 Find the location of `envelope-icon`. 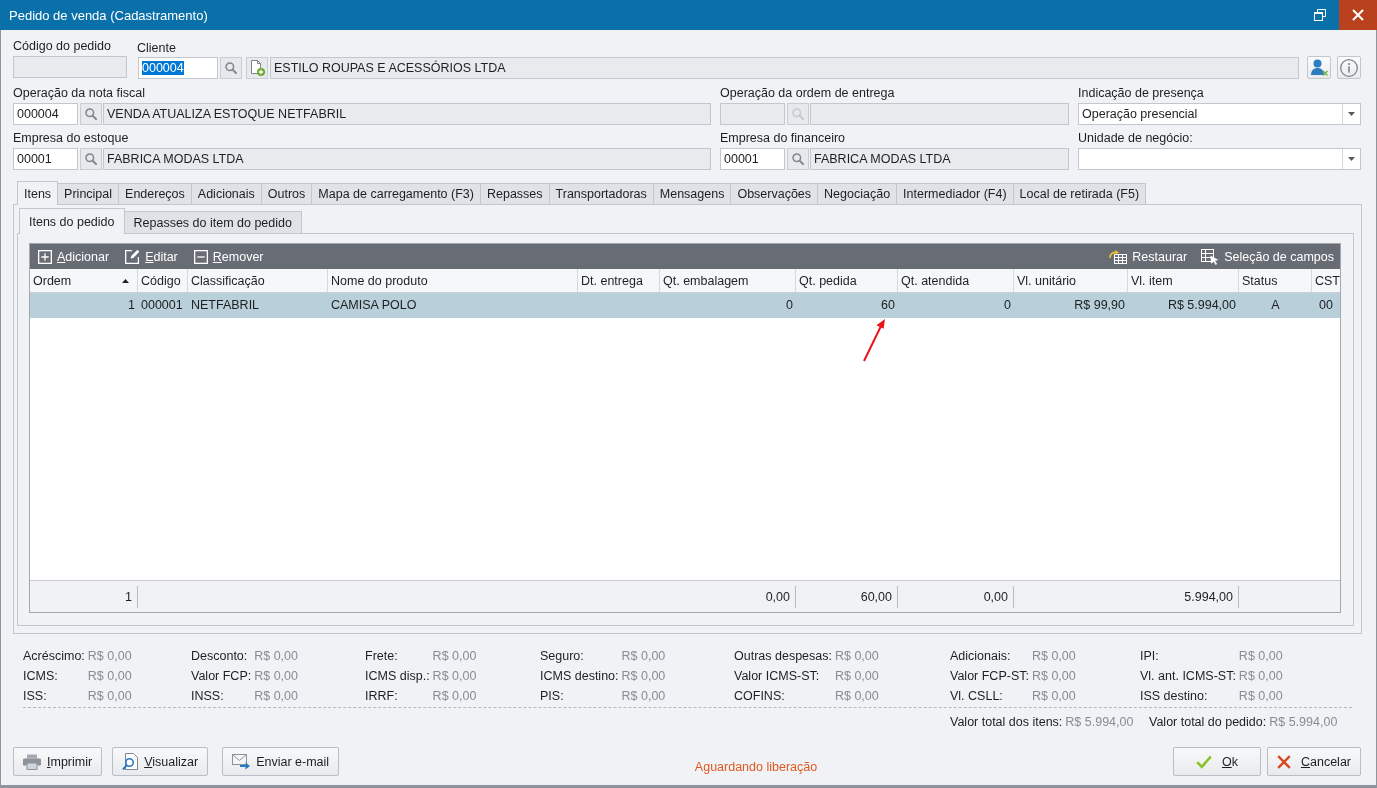

envelope-icon is located at coordinates (241, 761).